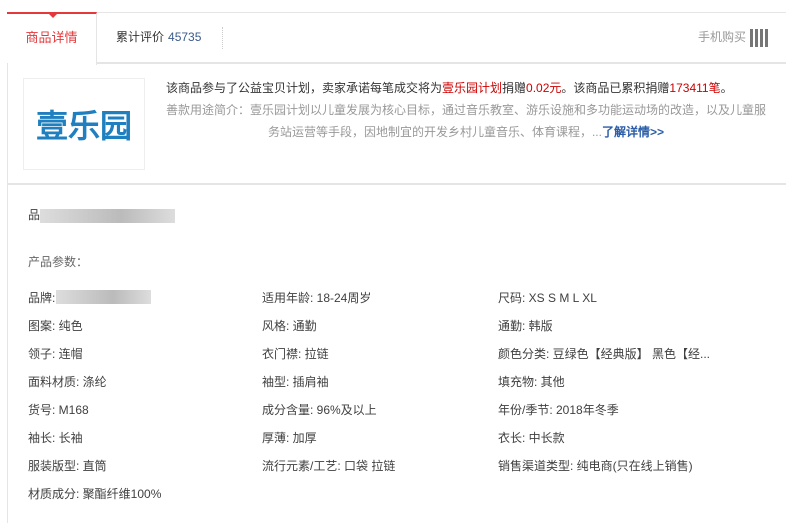 The height and width of the screenshot is (523, 786). I want to click on charity-logo: 壹乐园, so click(84, 124).